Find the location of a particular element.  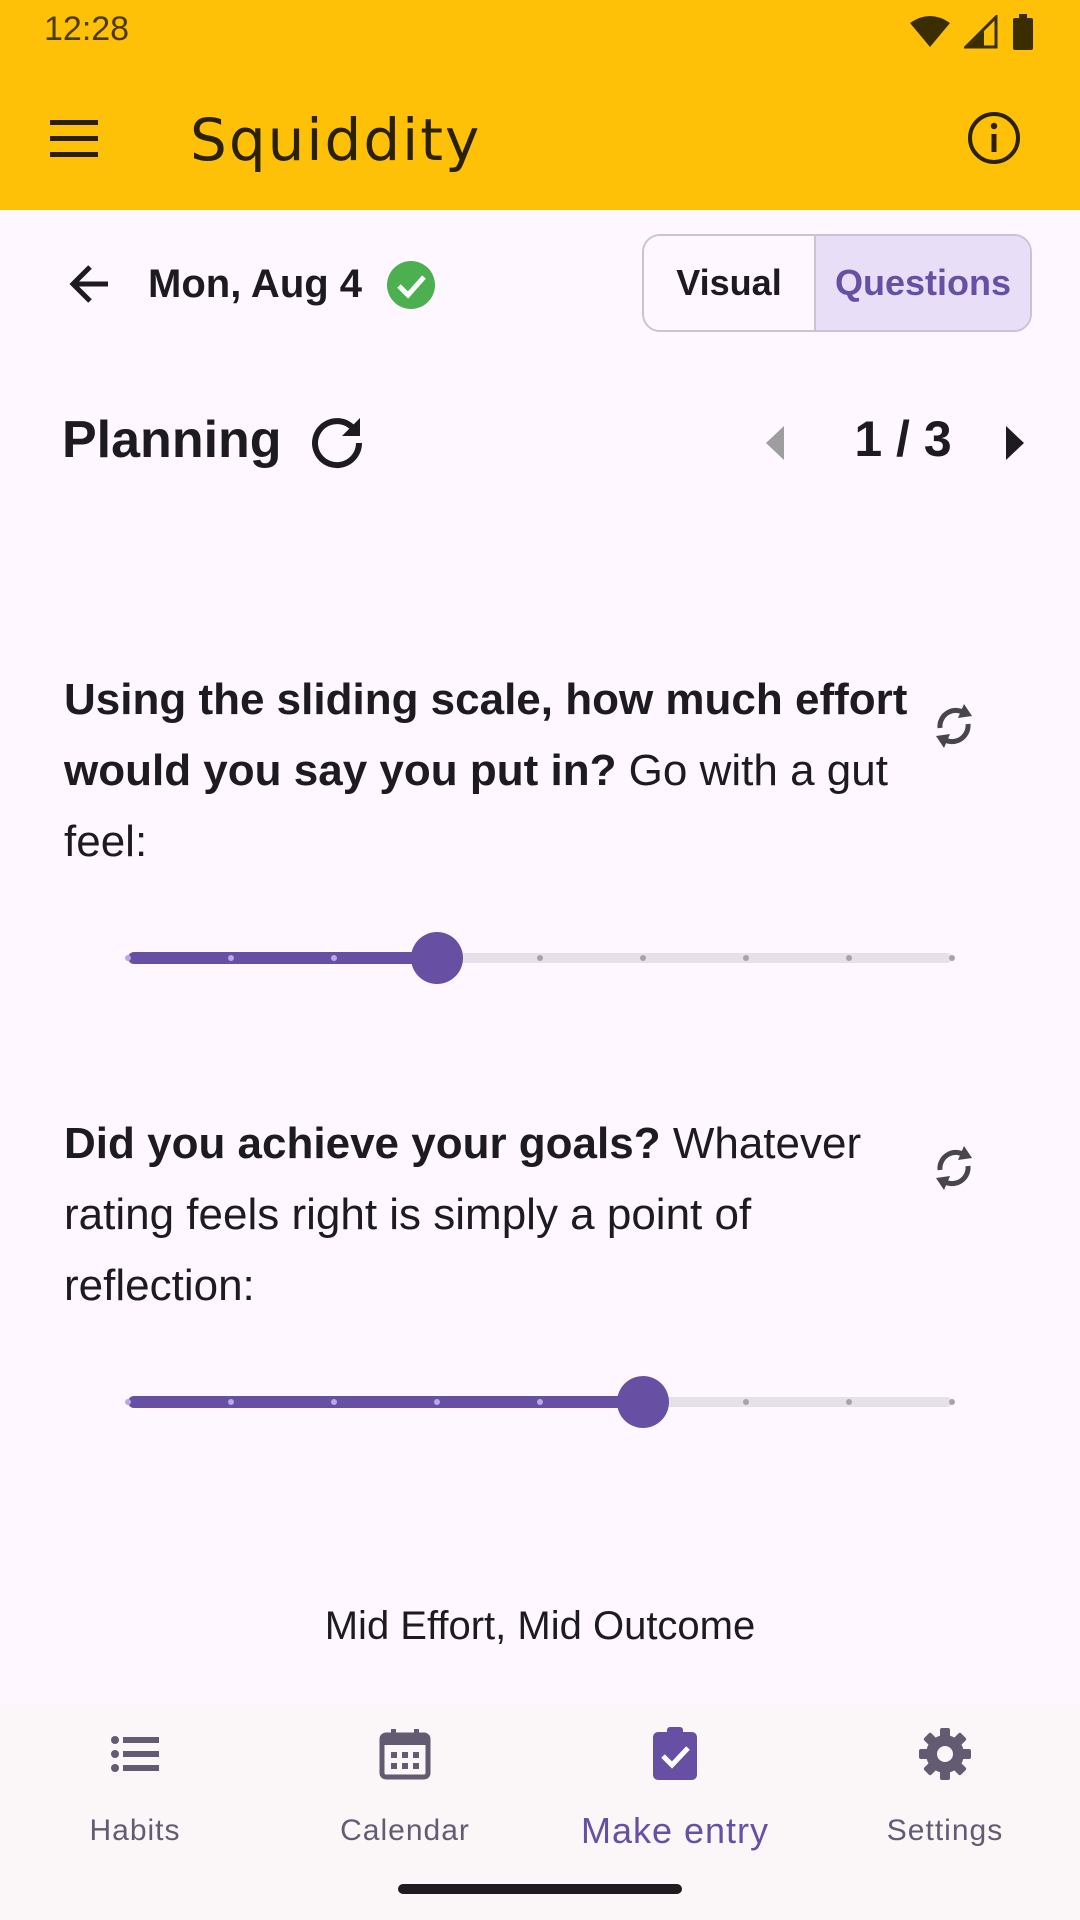

signal-icon is located at coordinates (981, 32).